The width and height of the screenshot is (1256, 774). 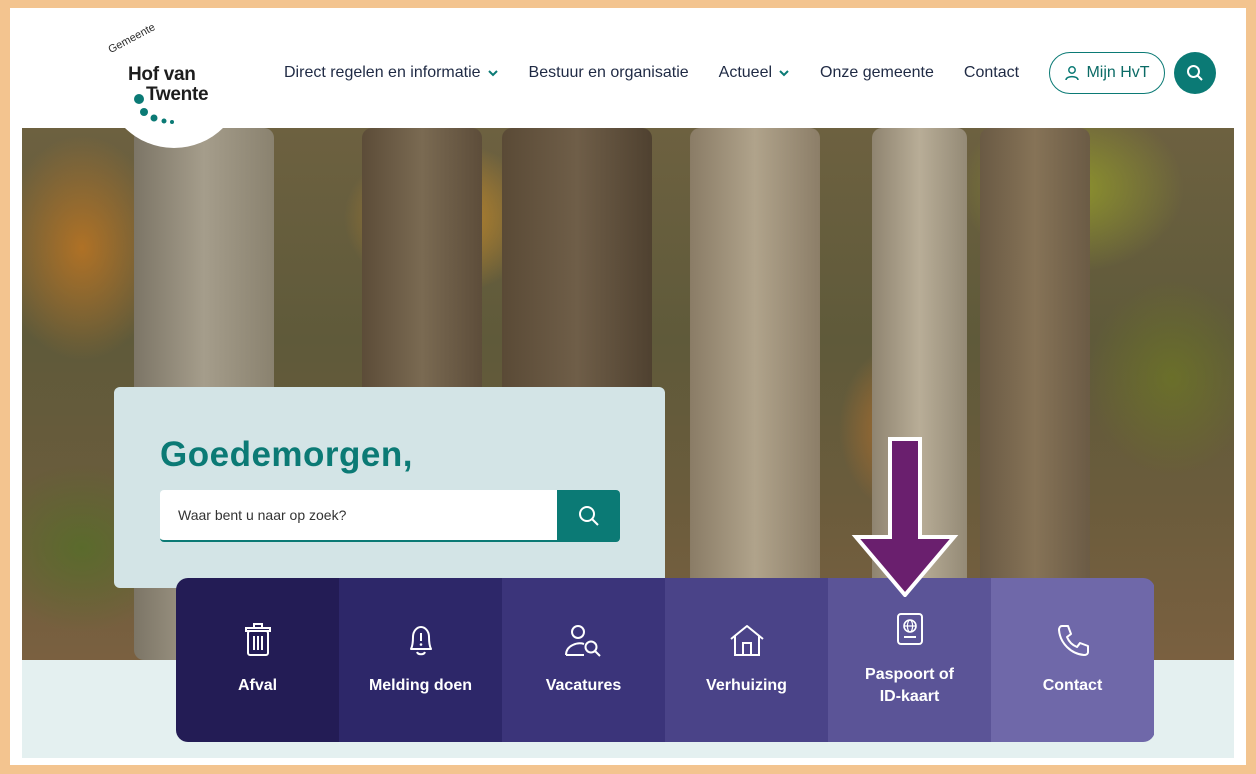 What do you see at coordinates (583, 685) in the screenshot?
I see `tile-label: Vacatures` at bounding box center [583, 685].